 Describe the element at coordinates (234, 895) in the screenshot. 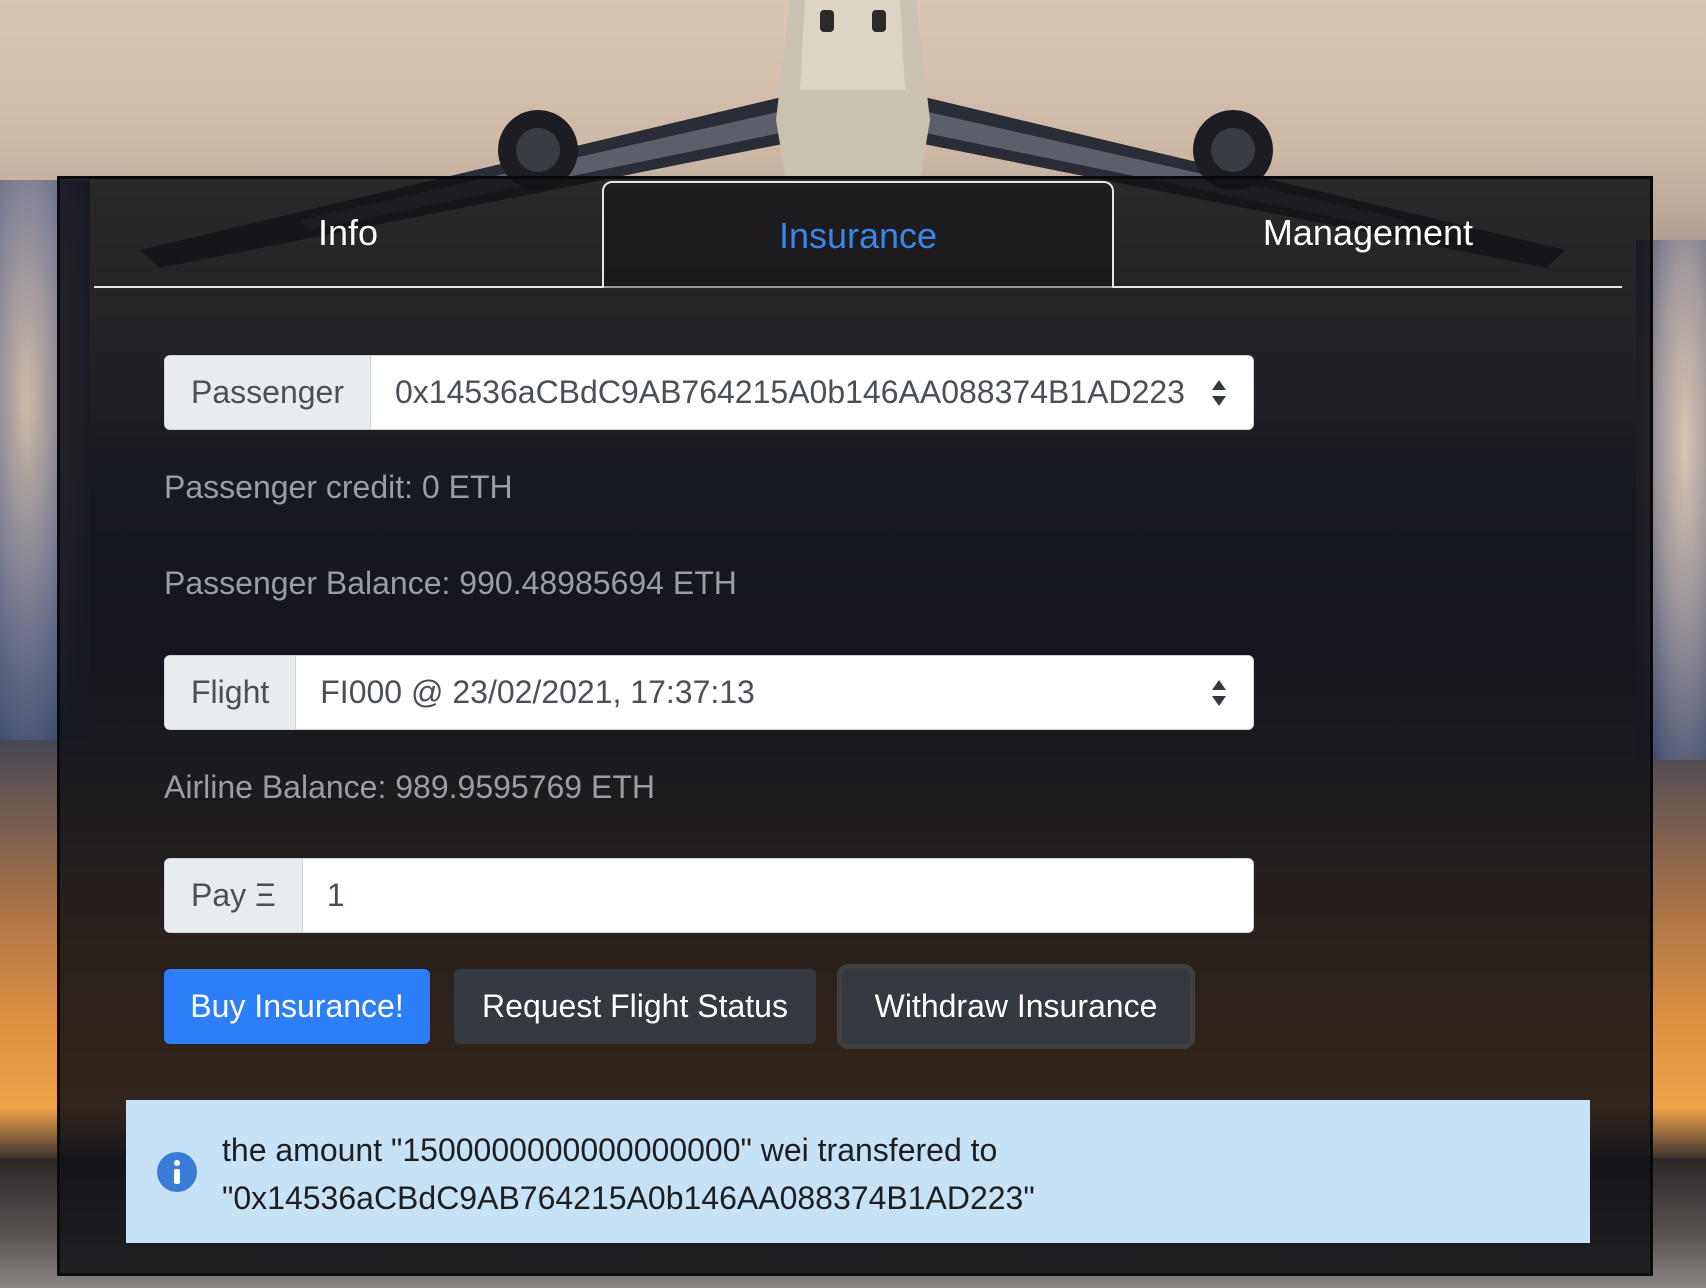

I see `pay-label: Pay Ξ` at that location.